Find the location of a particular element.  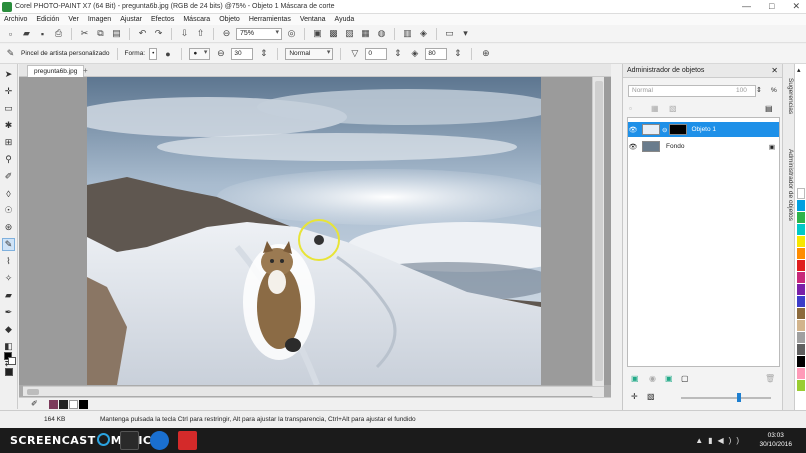

system-tray: ▲▮◀)) is located at coordinates (719, 440).